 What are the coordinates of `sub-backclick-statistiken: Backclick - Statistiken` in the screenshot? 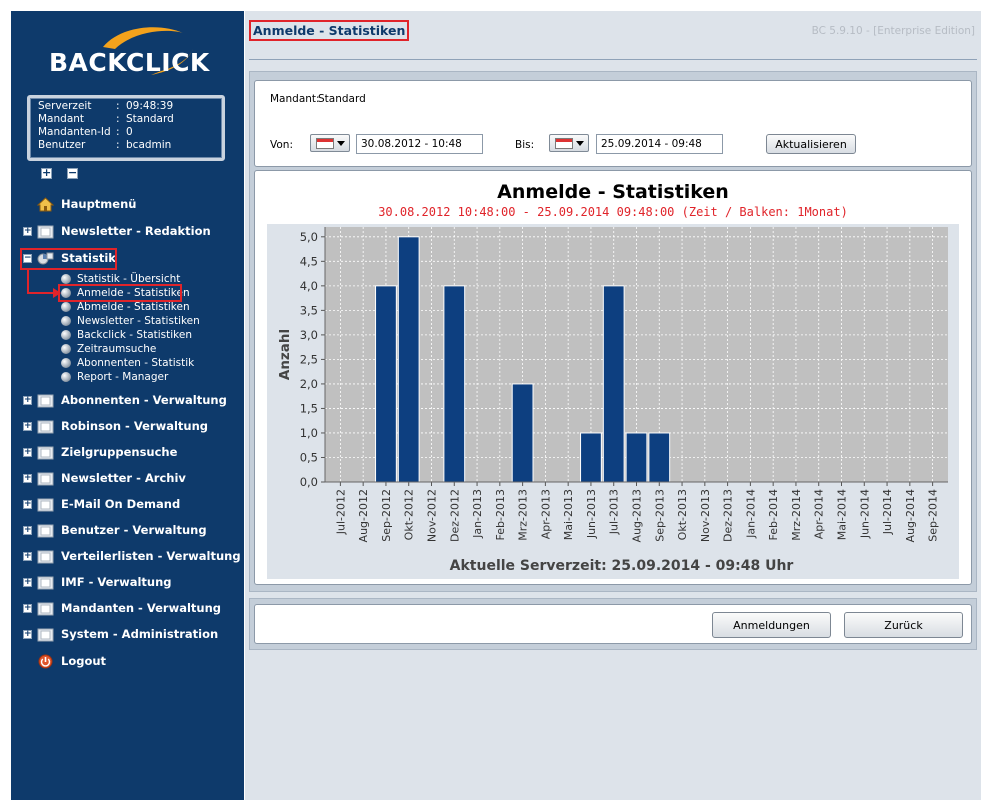 It's located at (126, 335).